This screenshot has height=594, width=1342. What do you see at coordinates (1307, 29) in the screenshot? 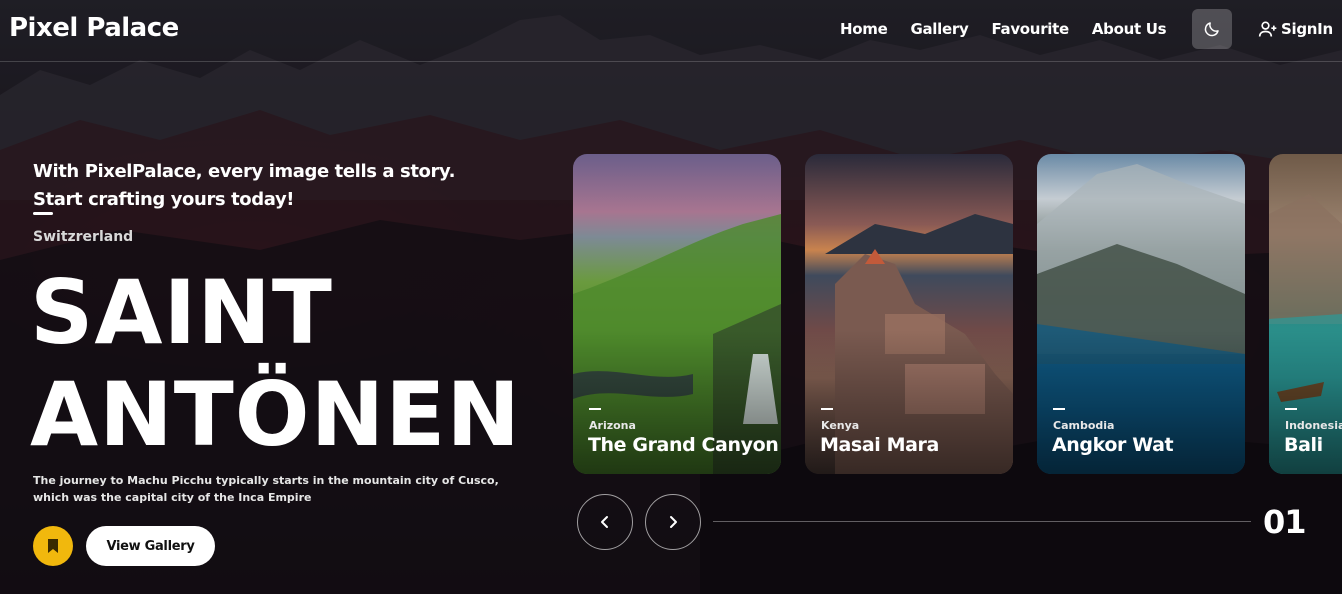
I see `signin-label: SignIn` at bounding box center [1307, 29].